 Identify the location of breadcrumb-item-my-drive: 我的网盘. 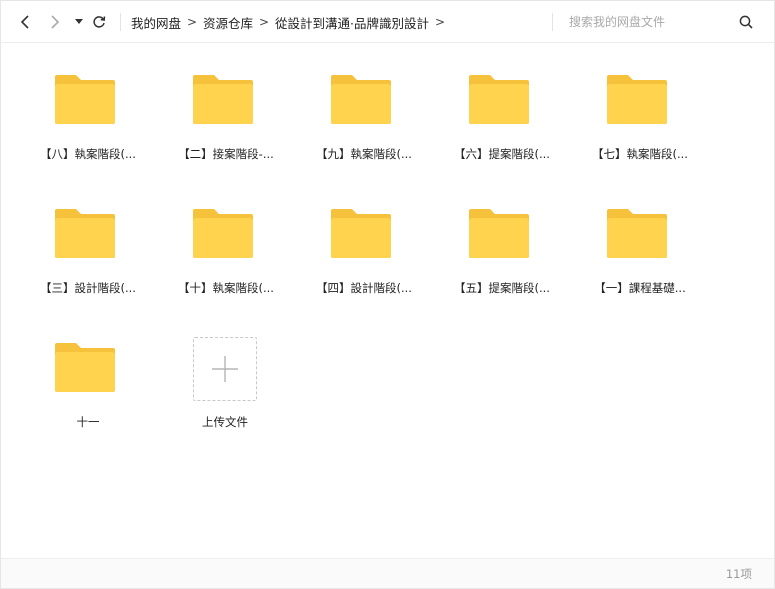
(156, 22).